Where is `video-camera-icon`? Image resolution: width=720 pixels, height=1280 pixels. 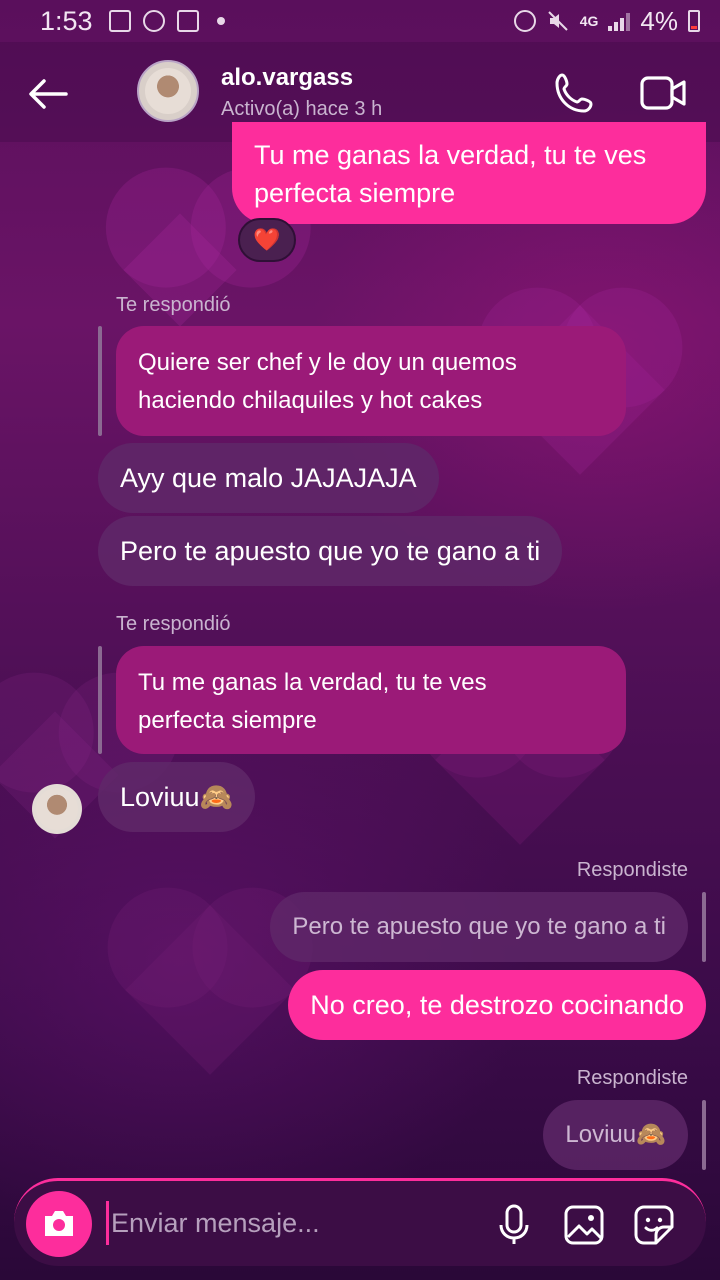 video-camera-icon is located at coordinates (663, 93).